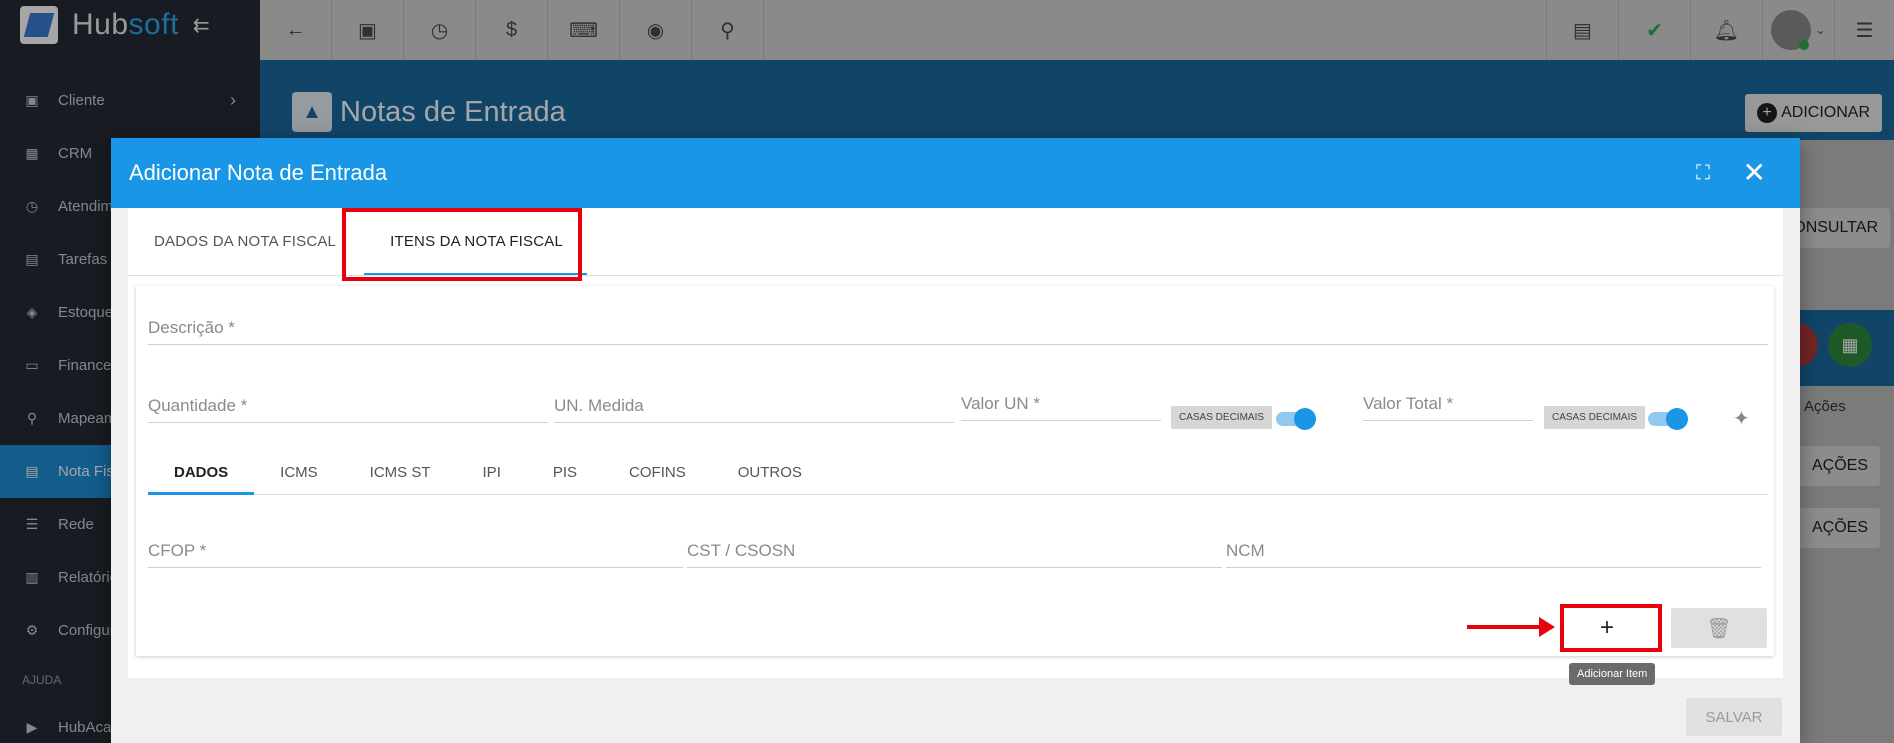  Describe the element at coordinates (1448, 407) in the screenshot. I see `valor-total-field: Valor Total *` at that location.